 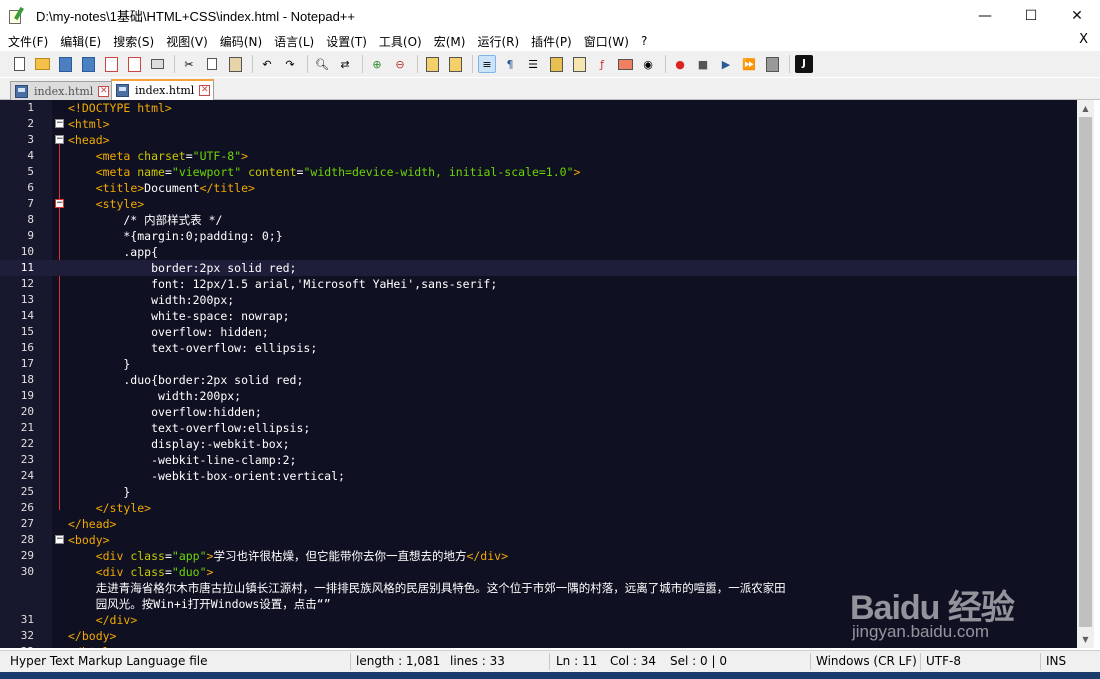 What do you see at coordinates (65, 64) in the screenshot?
I see `save-icon` at bounding box center [65, 64].